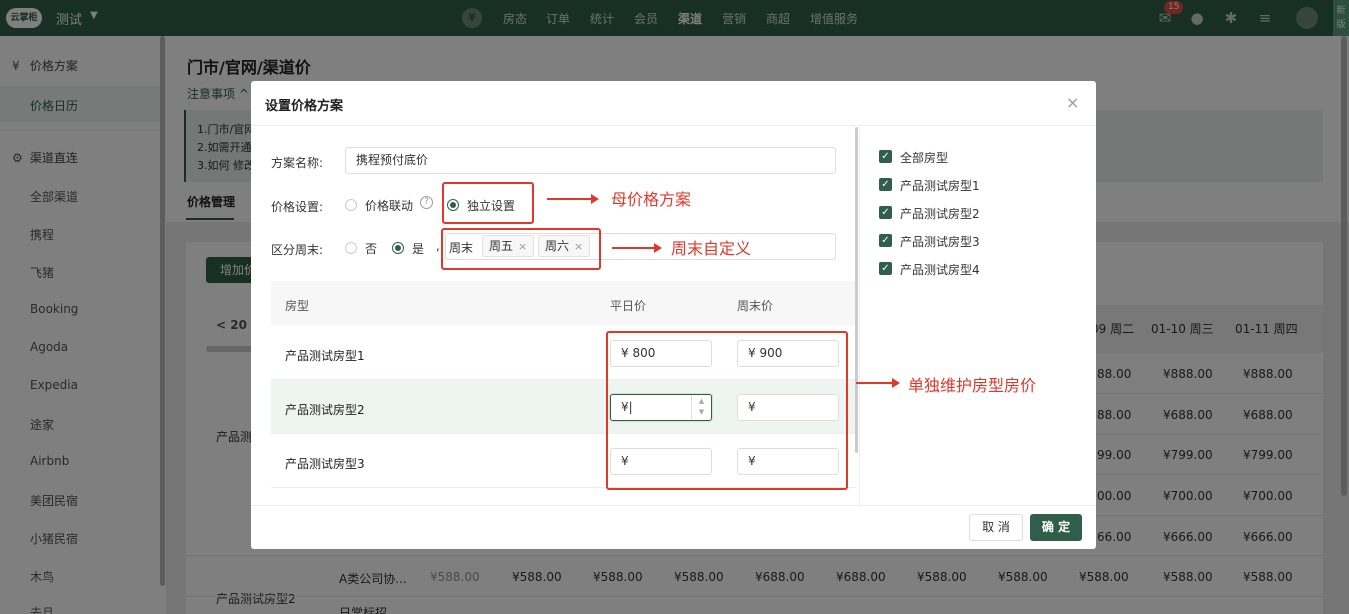 This screenshot has width=1349, height=614. I want to click on room-name: 产品测试房型2, so click(325, 410).